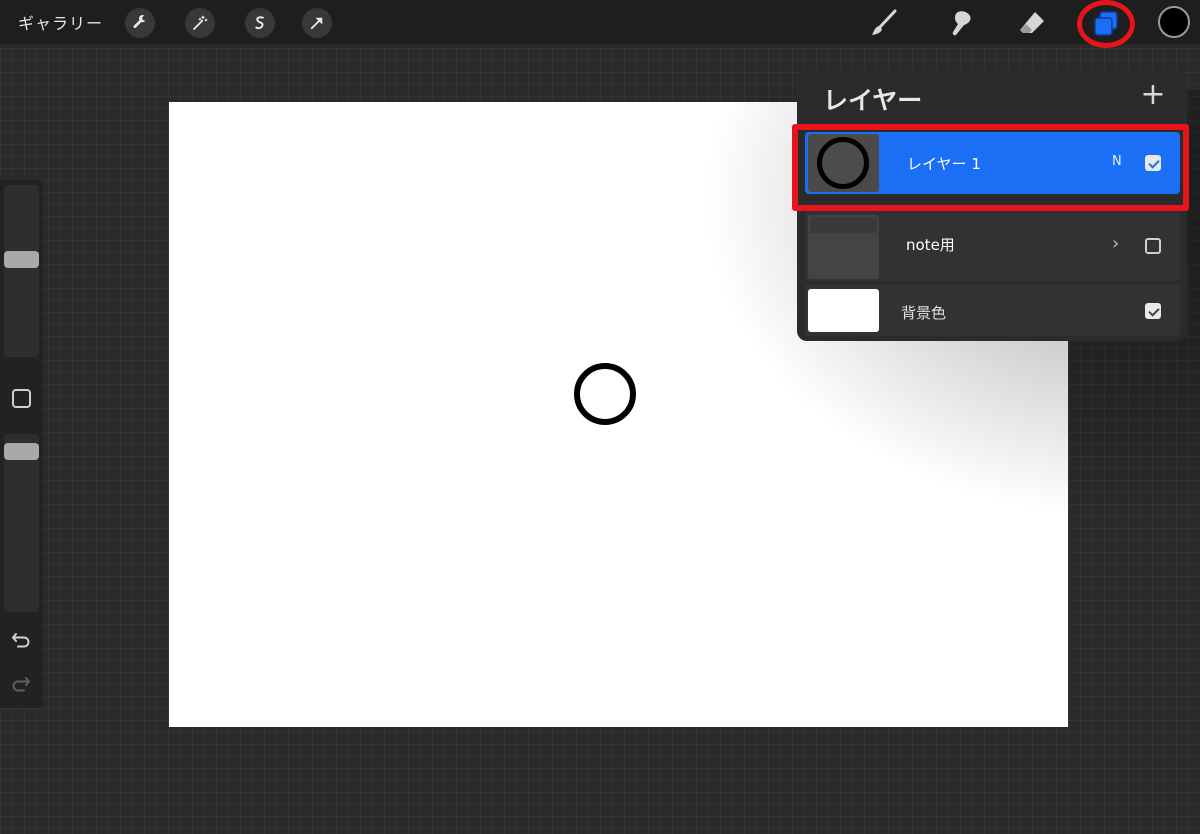 This screenshot has height=834, width=1200. Describe the element at coordinates (21, 271) in the screenshot. I see `brush-size-slider` at that location.